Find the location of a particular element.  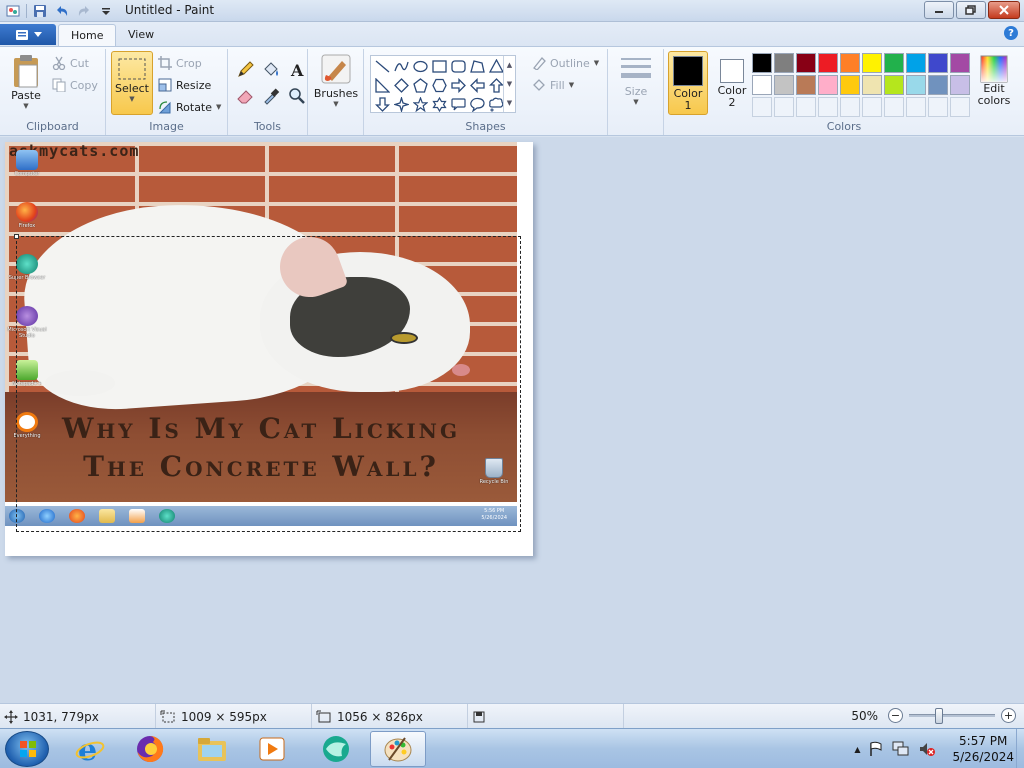

six-point-star-shape-icon is located at coordinates (439, 104).